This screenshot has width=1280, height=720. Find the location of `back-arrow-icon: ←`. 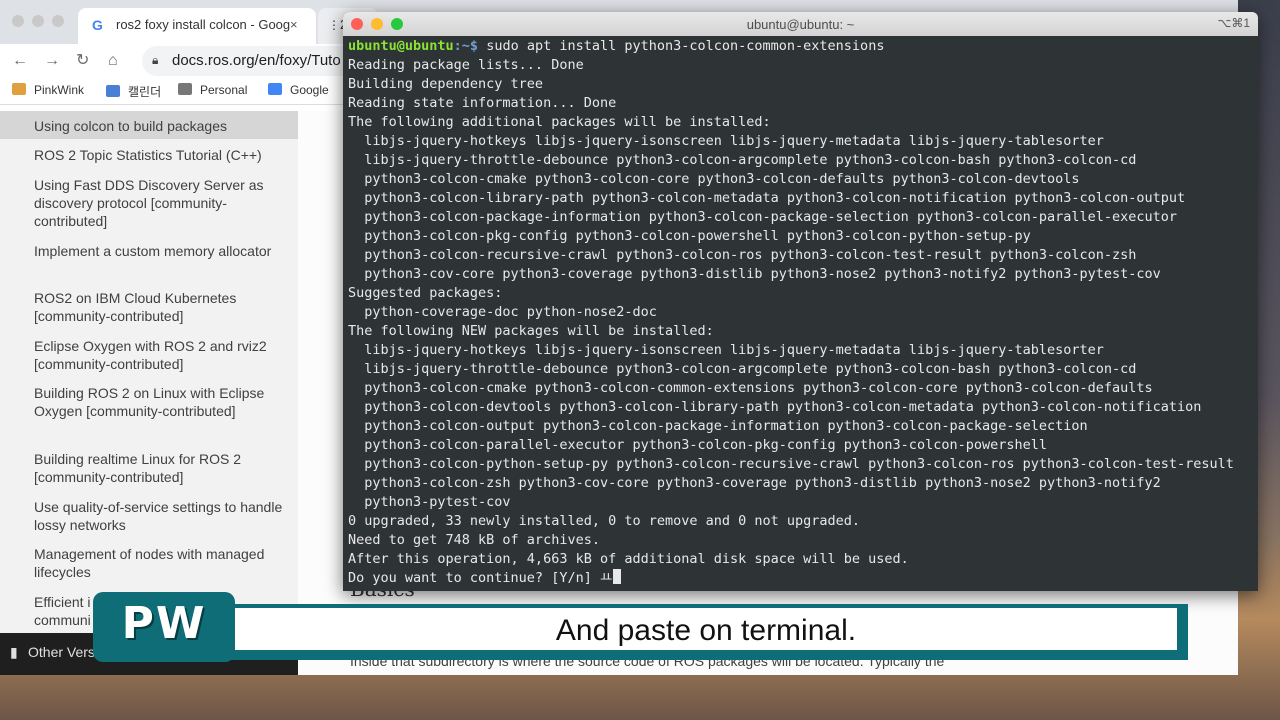

back-arrow-icon: ← is located at coordinates (20, 61).